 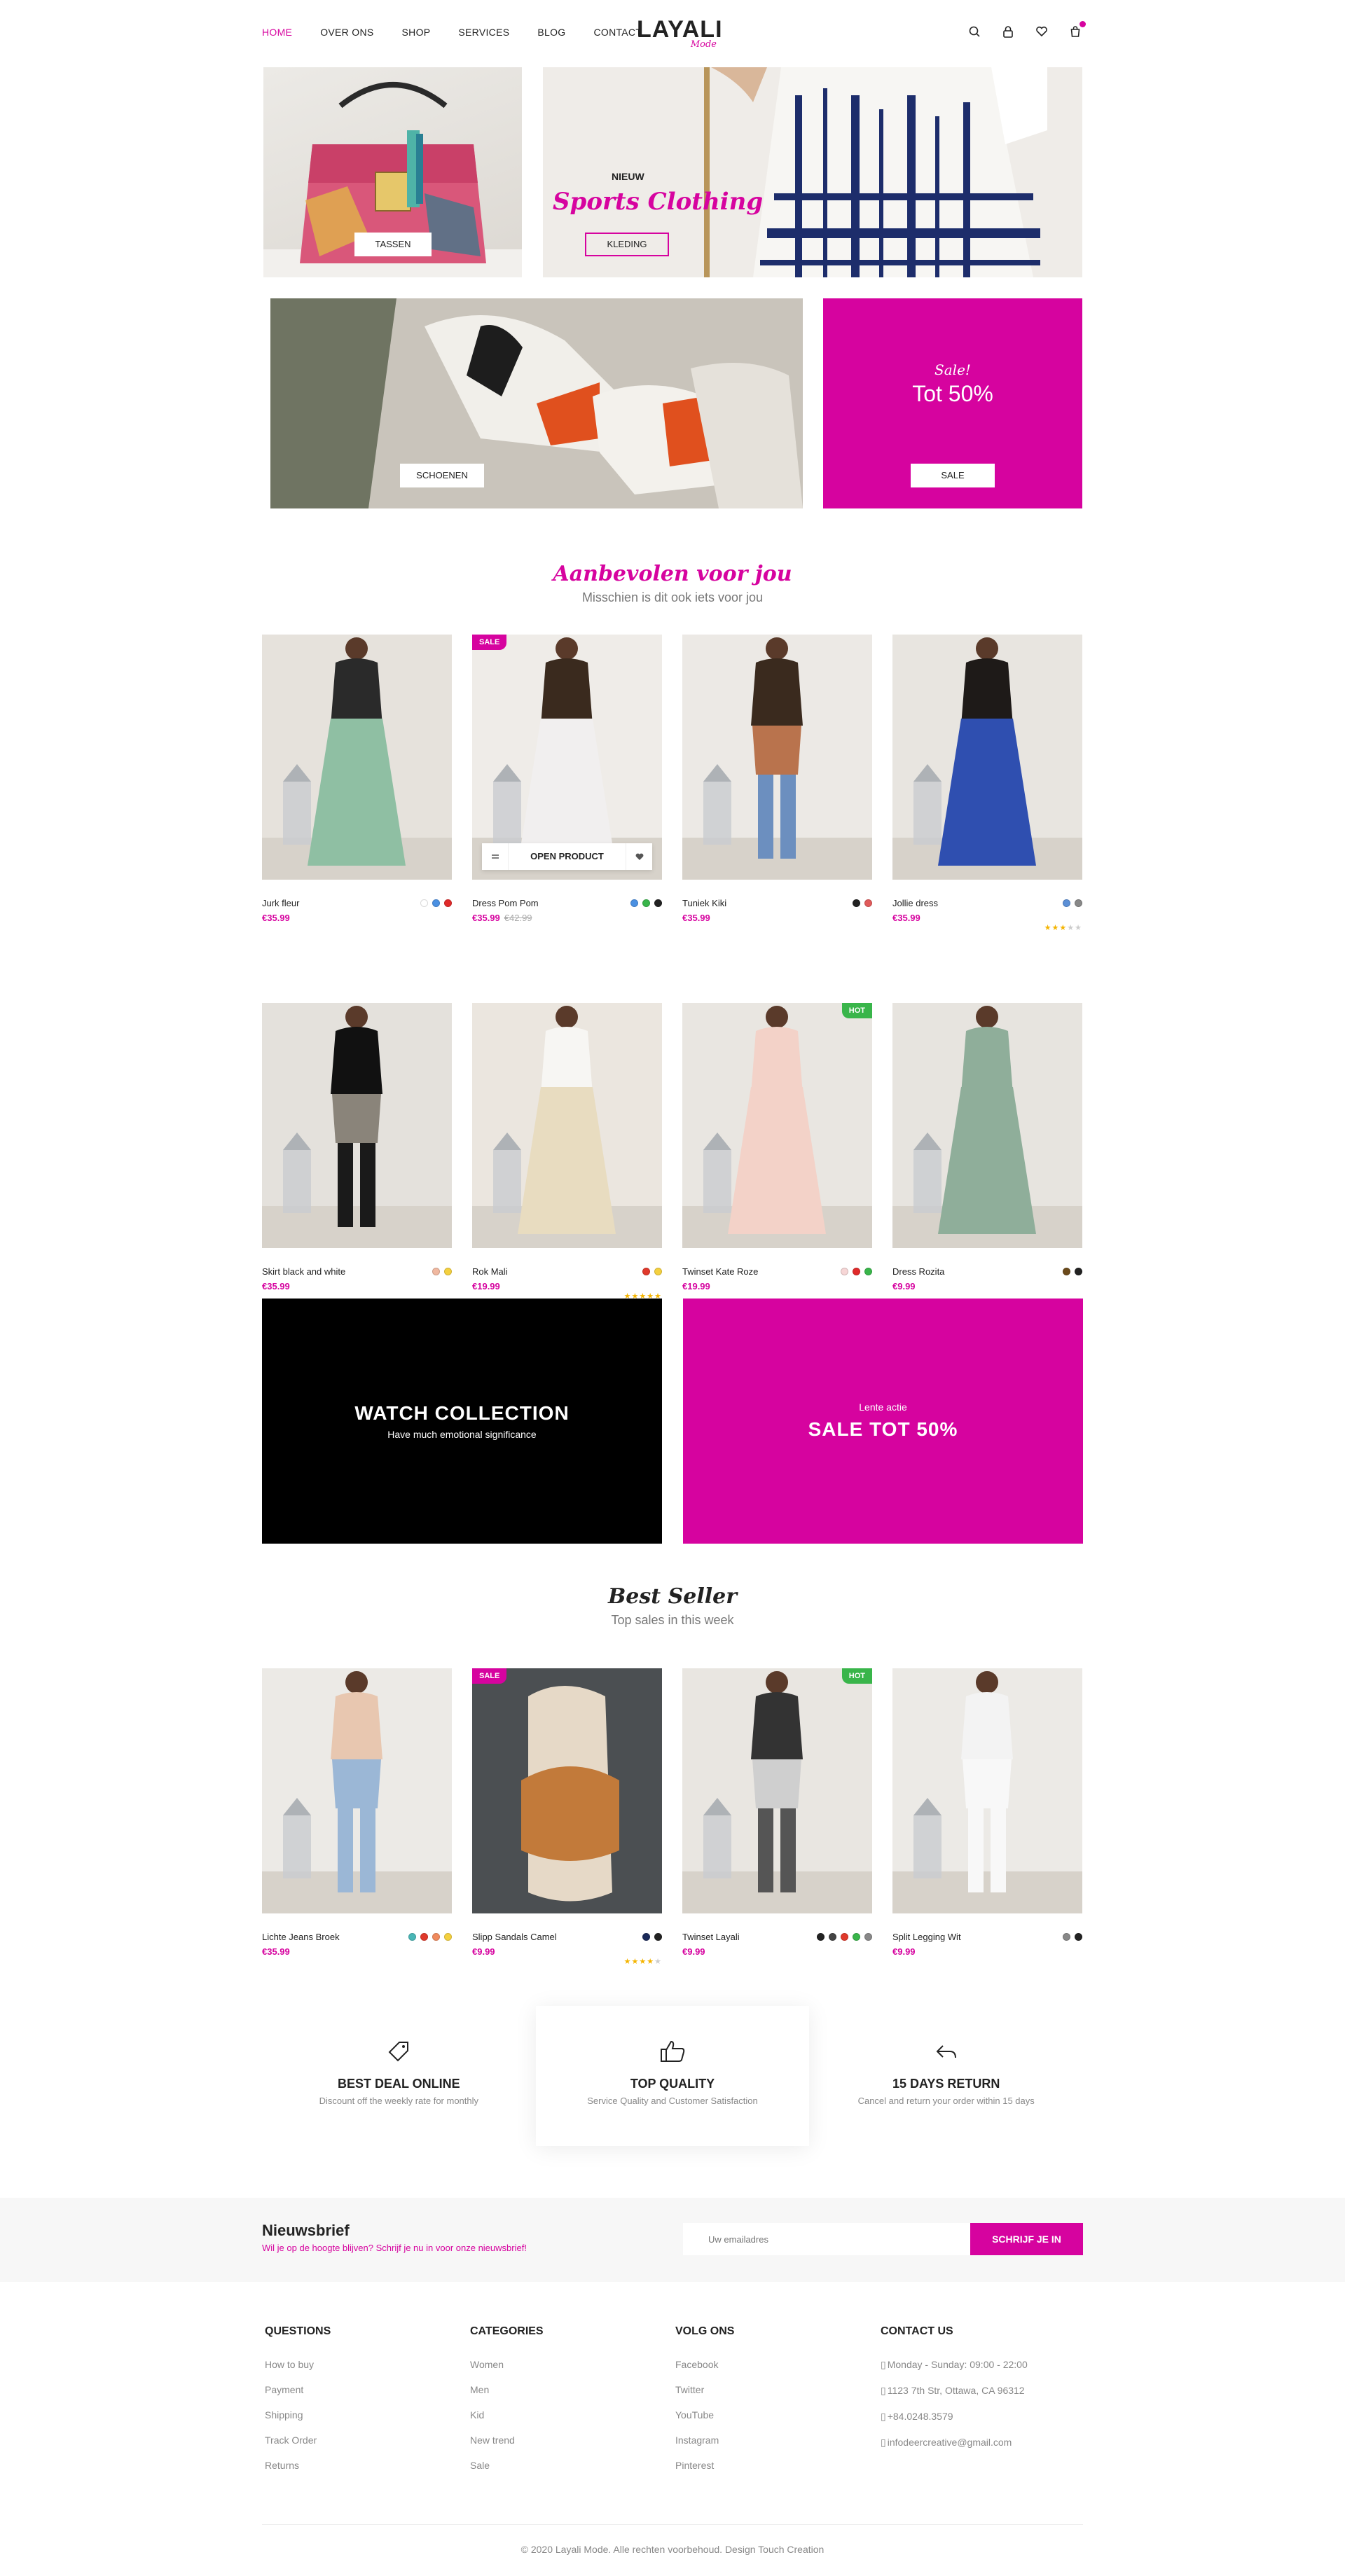 I want to click on footer-link: YouTube, so click(x=775, y=2415).